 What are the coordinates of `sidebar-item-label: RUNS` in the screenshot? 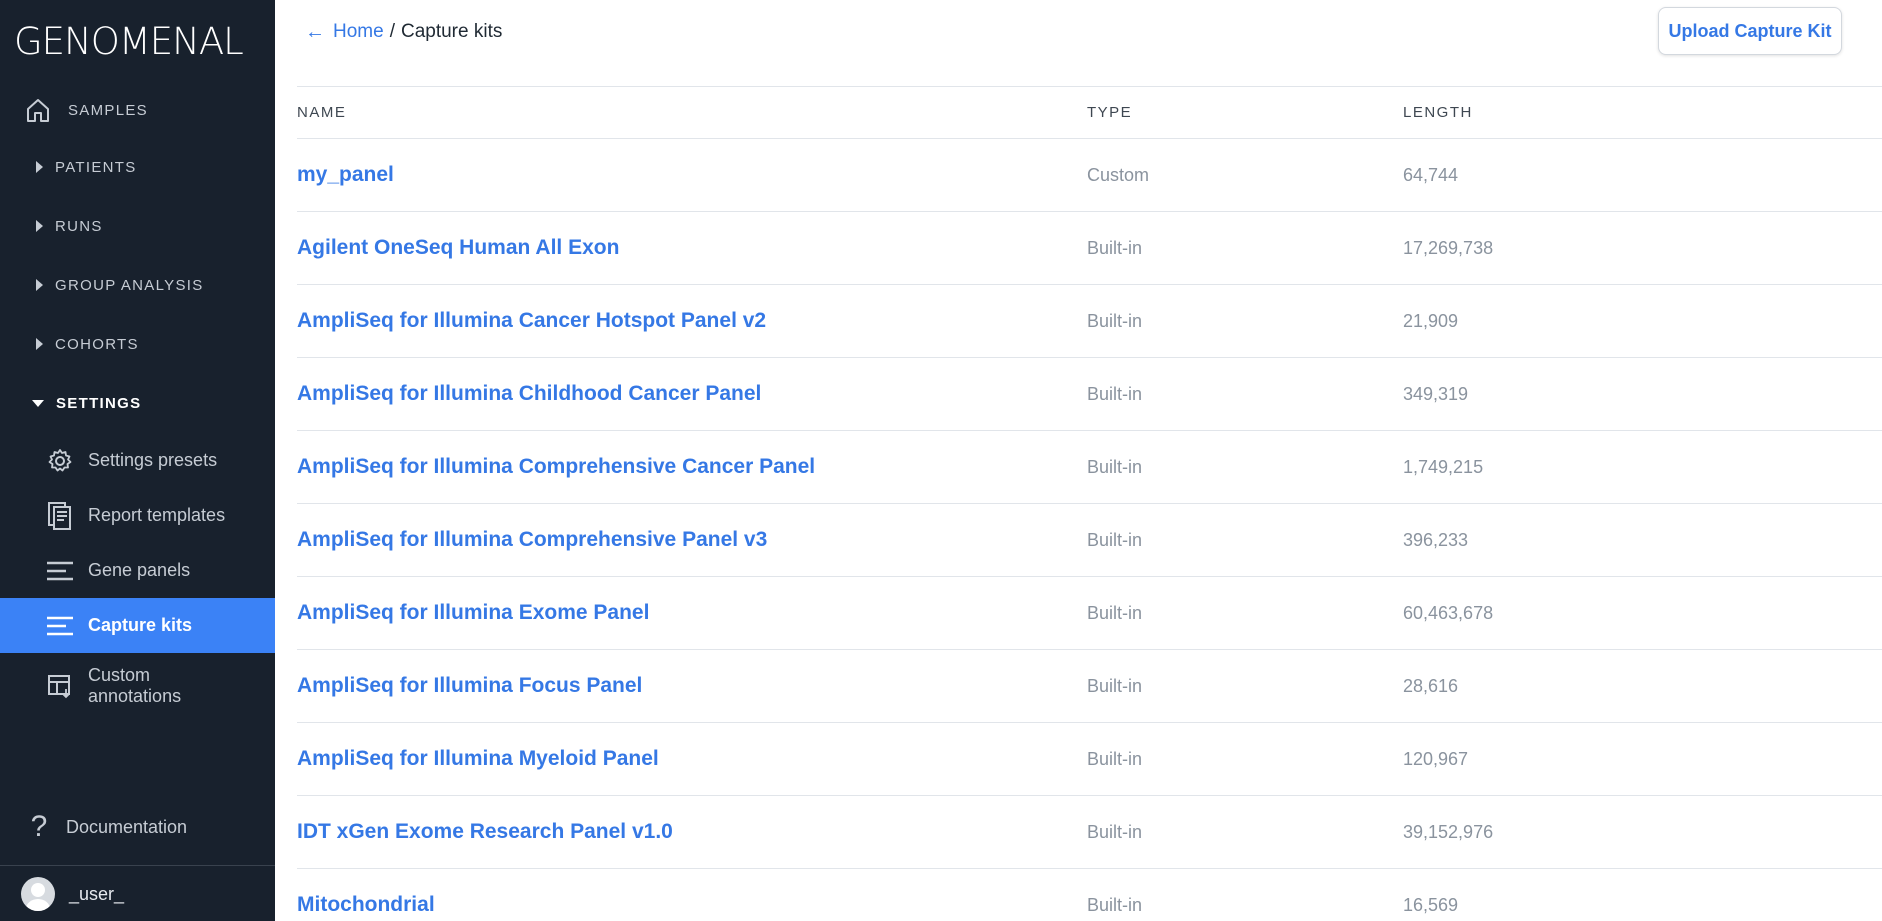 It's located at (79, 226).